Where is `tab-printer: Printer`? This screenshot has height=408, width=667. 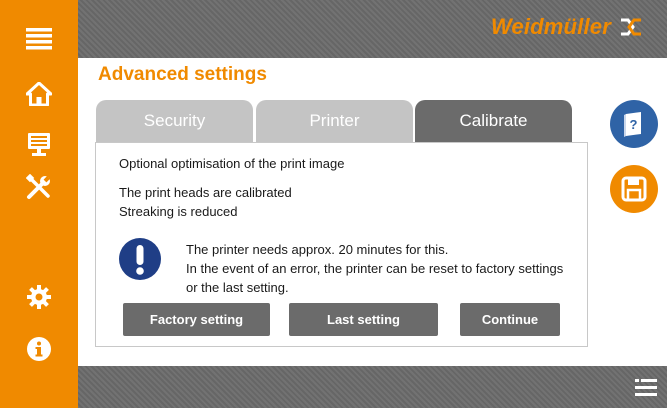
tab-printer: Printer is located at coordinates (334, 121).